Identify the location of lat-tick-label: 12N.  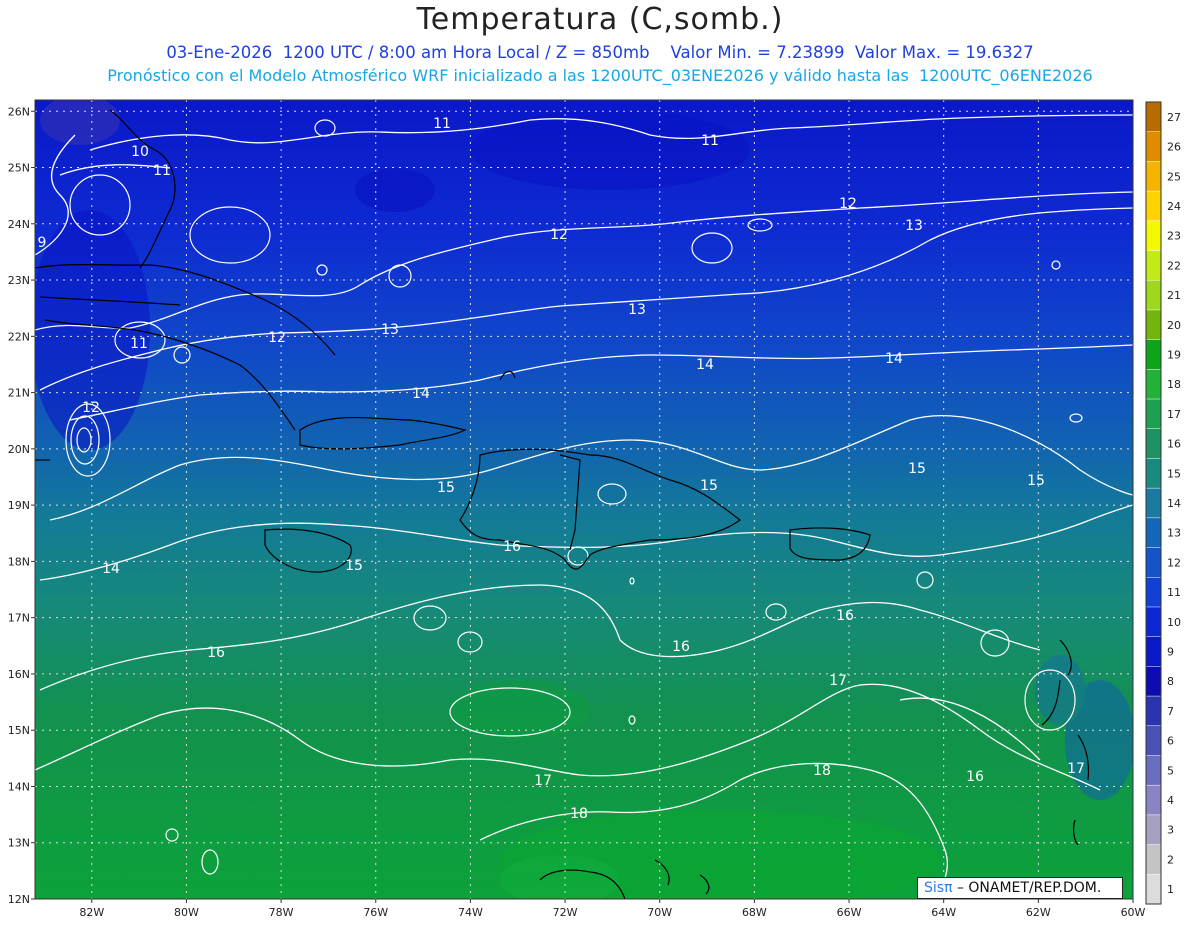
(19, 899).